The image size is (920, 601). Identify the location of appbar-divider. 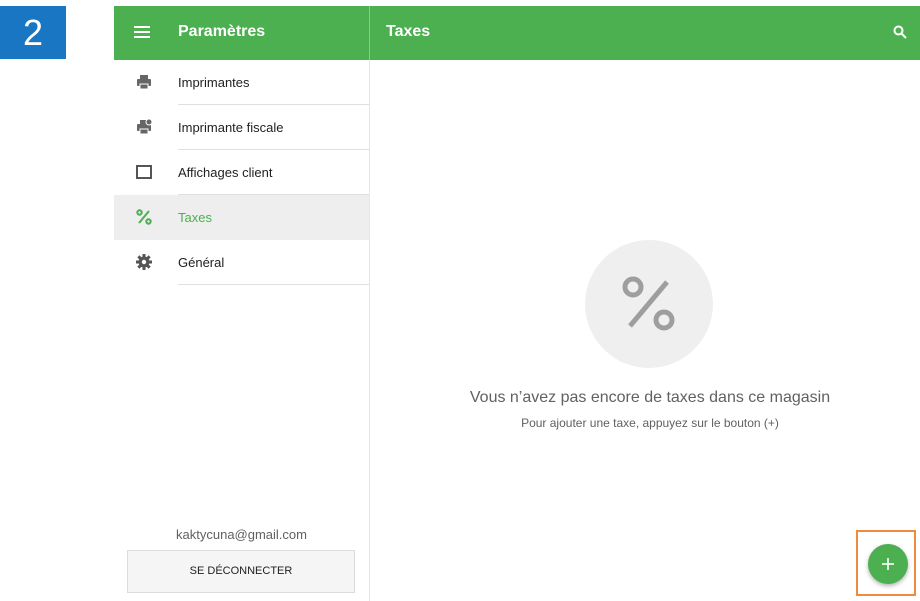
(369, 33).